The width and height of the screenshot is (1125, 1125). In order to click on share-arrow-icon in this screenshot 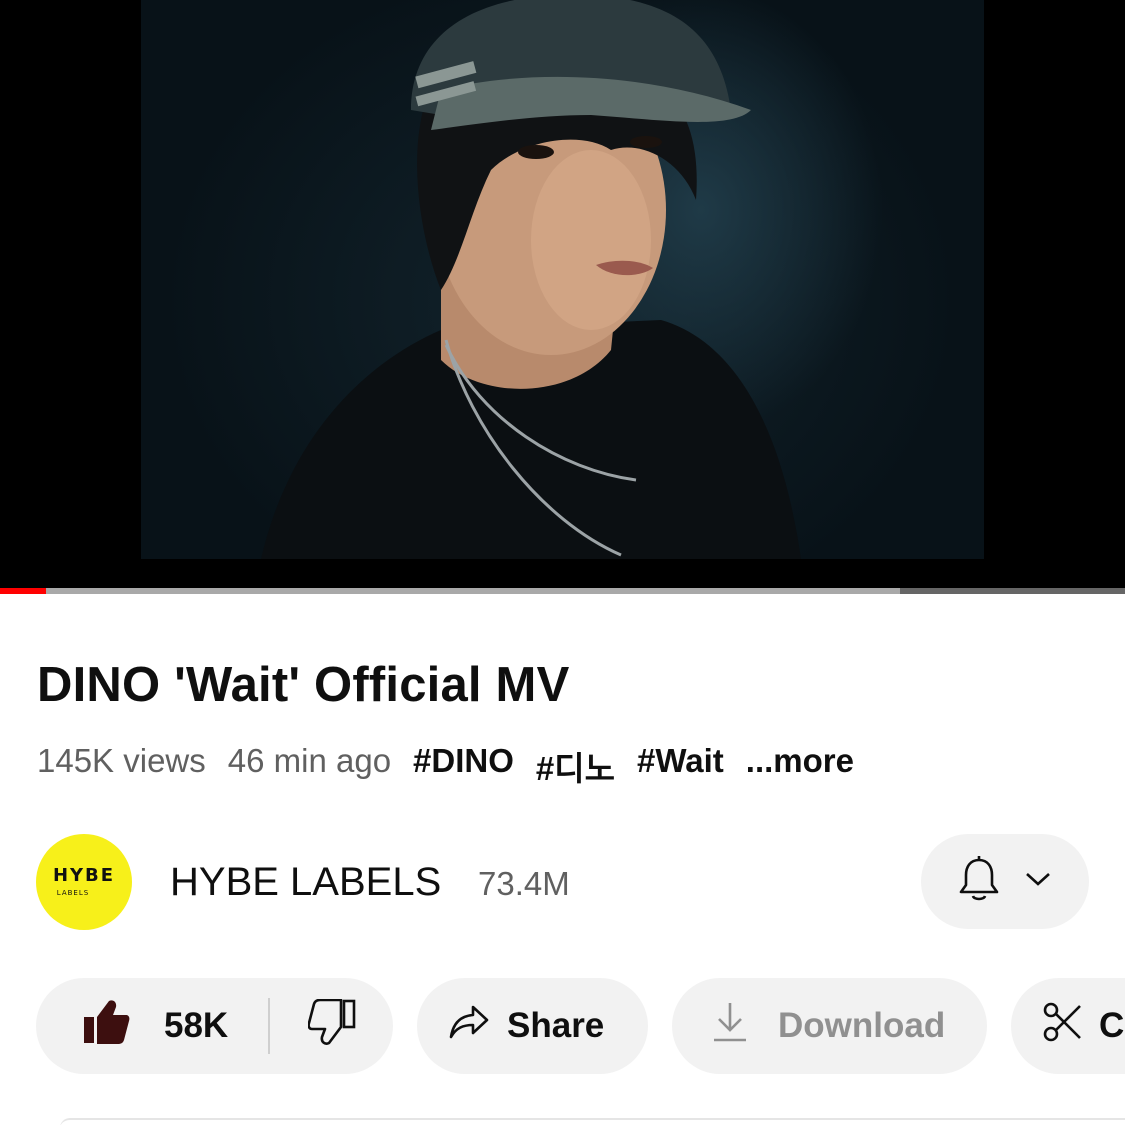, I will do `click(469, 1026)`.